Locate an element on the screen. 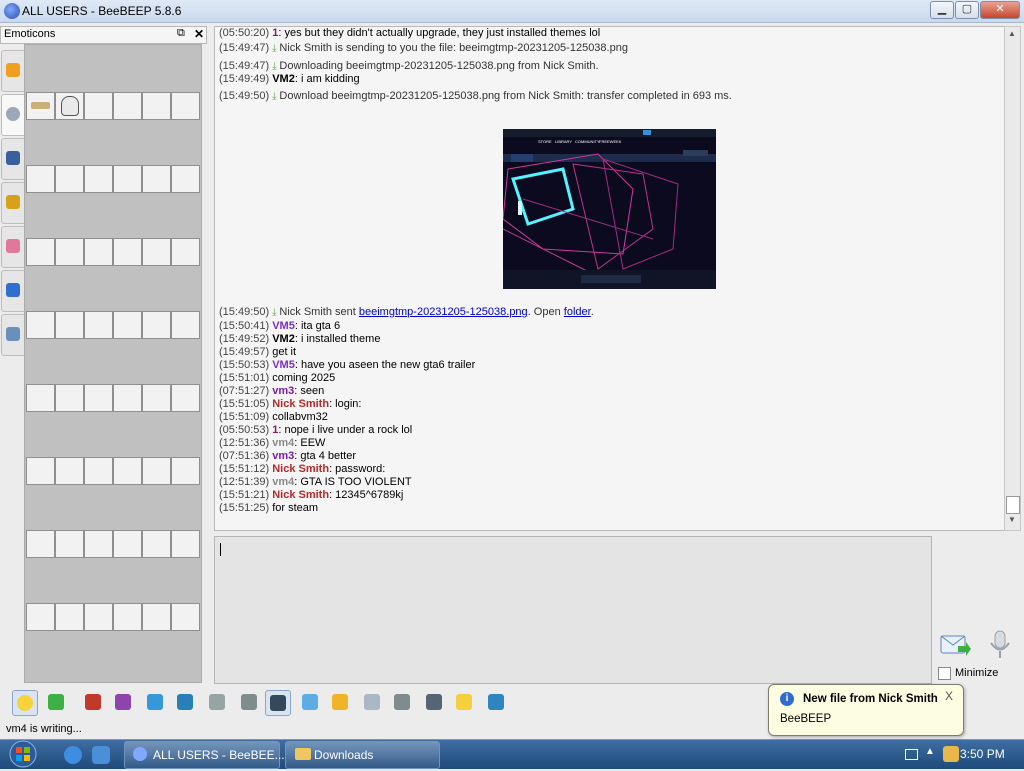 Image resolution: width=1024 pixels, height=771 pixels. scroll-up-icon: ▲ is located at coordinates (1012, 33).